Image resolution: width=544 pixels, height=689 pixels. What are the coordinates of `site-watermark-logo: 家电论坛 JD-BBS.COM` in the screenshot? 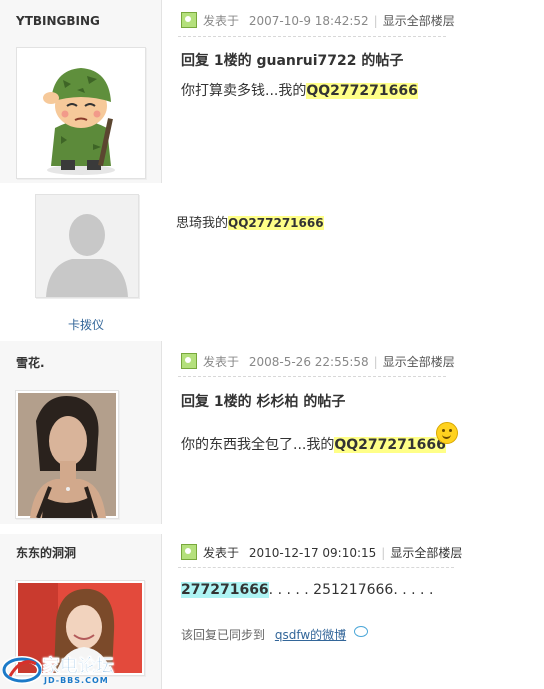 It's located at (66, 670).